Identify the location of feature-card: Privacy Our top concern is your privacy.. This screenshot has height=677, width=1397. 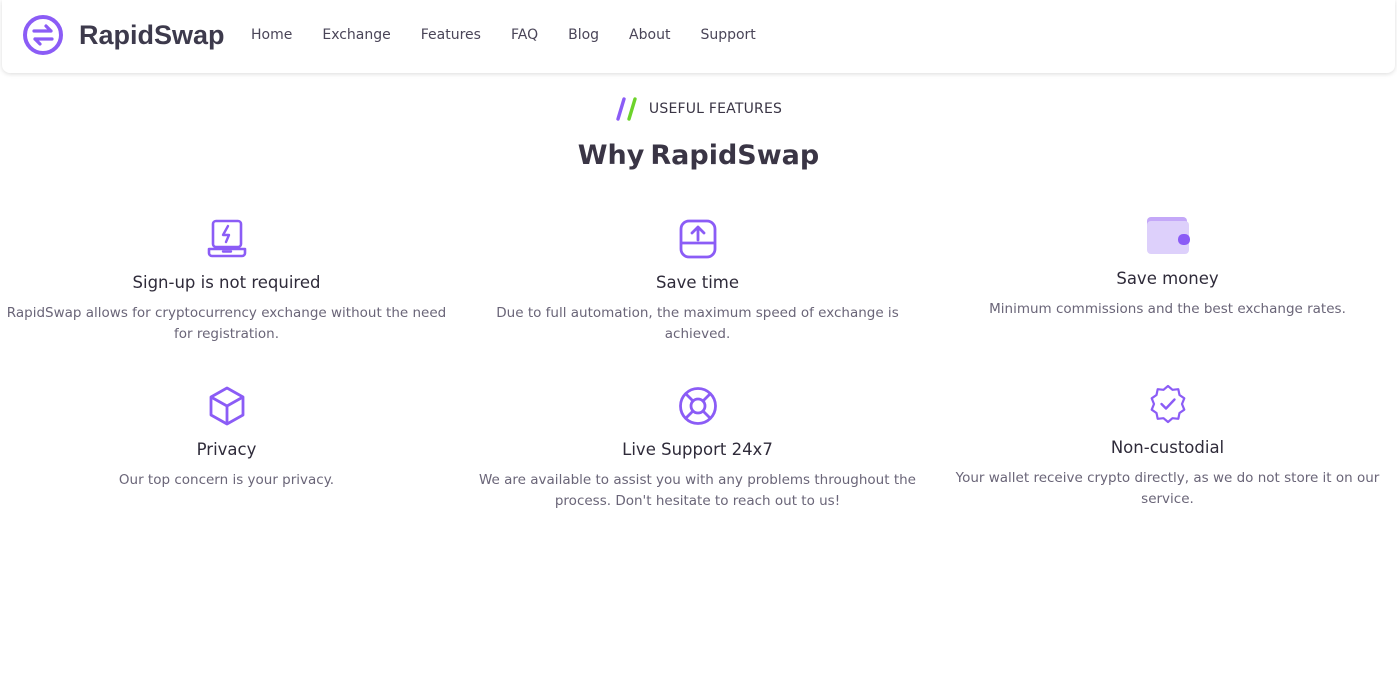
(226, 438).